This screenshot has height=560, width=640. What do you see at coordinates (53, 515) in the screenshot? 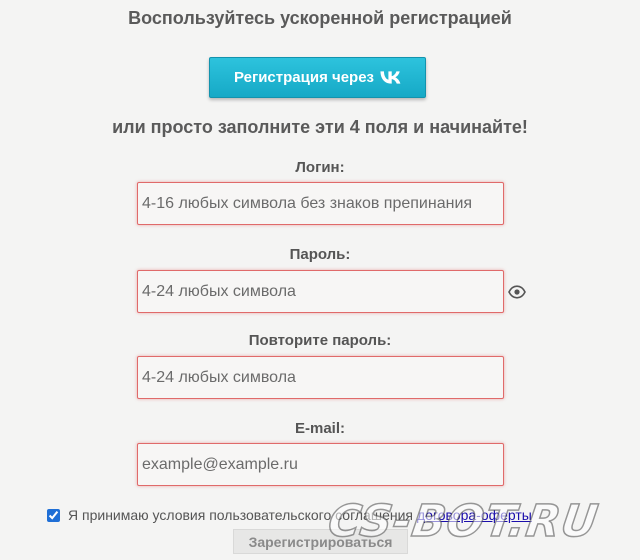
I see `agreement-checkbox` at bounding box center [53, 515].